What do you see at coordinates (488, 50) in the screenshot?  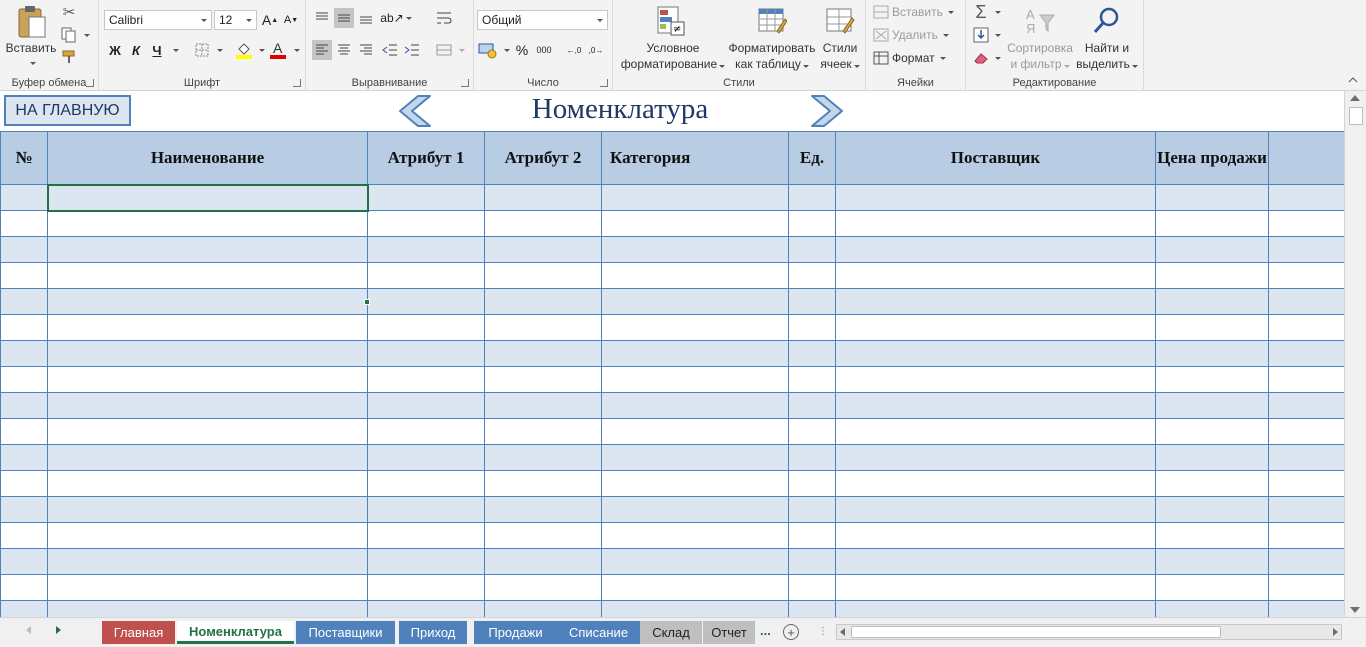 I see `currency-icon` at bounding box center [488, 50].